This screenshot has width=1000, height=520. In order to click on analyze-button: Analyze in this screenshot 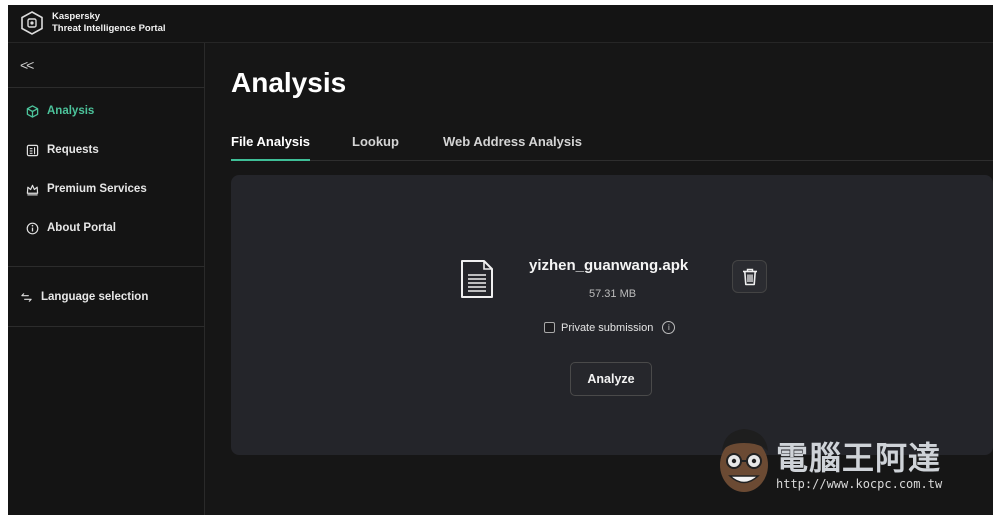, I will do `click(611, 379)`.